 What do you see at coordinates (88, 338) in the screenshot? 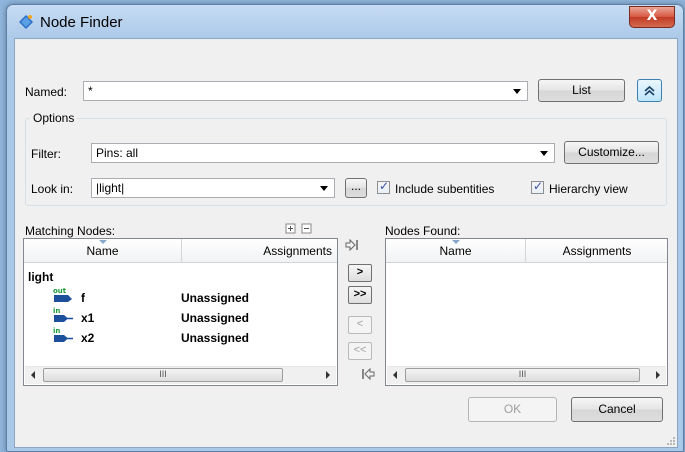
I see `node-name: x2` at bounding box center [88, 338].